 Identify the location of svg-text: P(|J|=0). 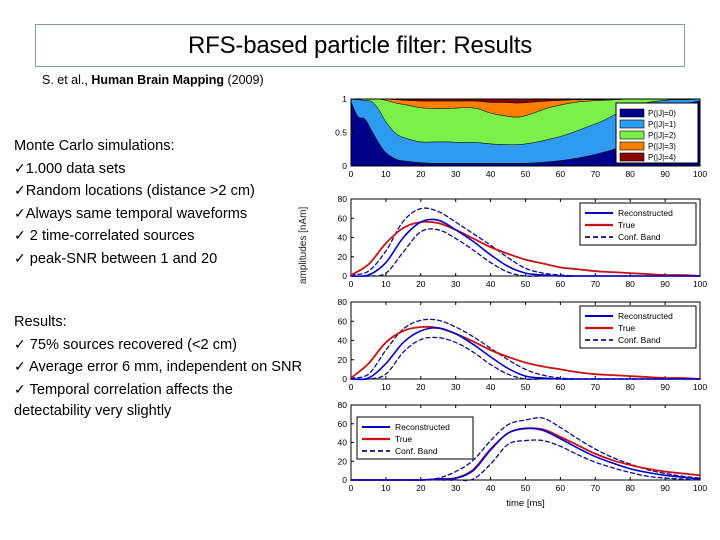
(662, 113).